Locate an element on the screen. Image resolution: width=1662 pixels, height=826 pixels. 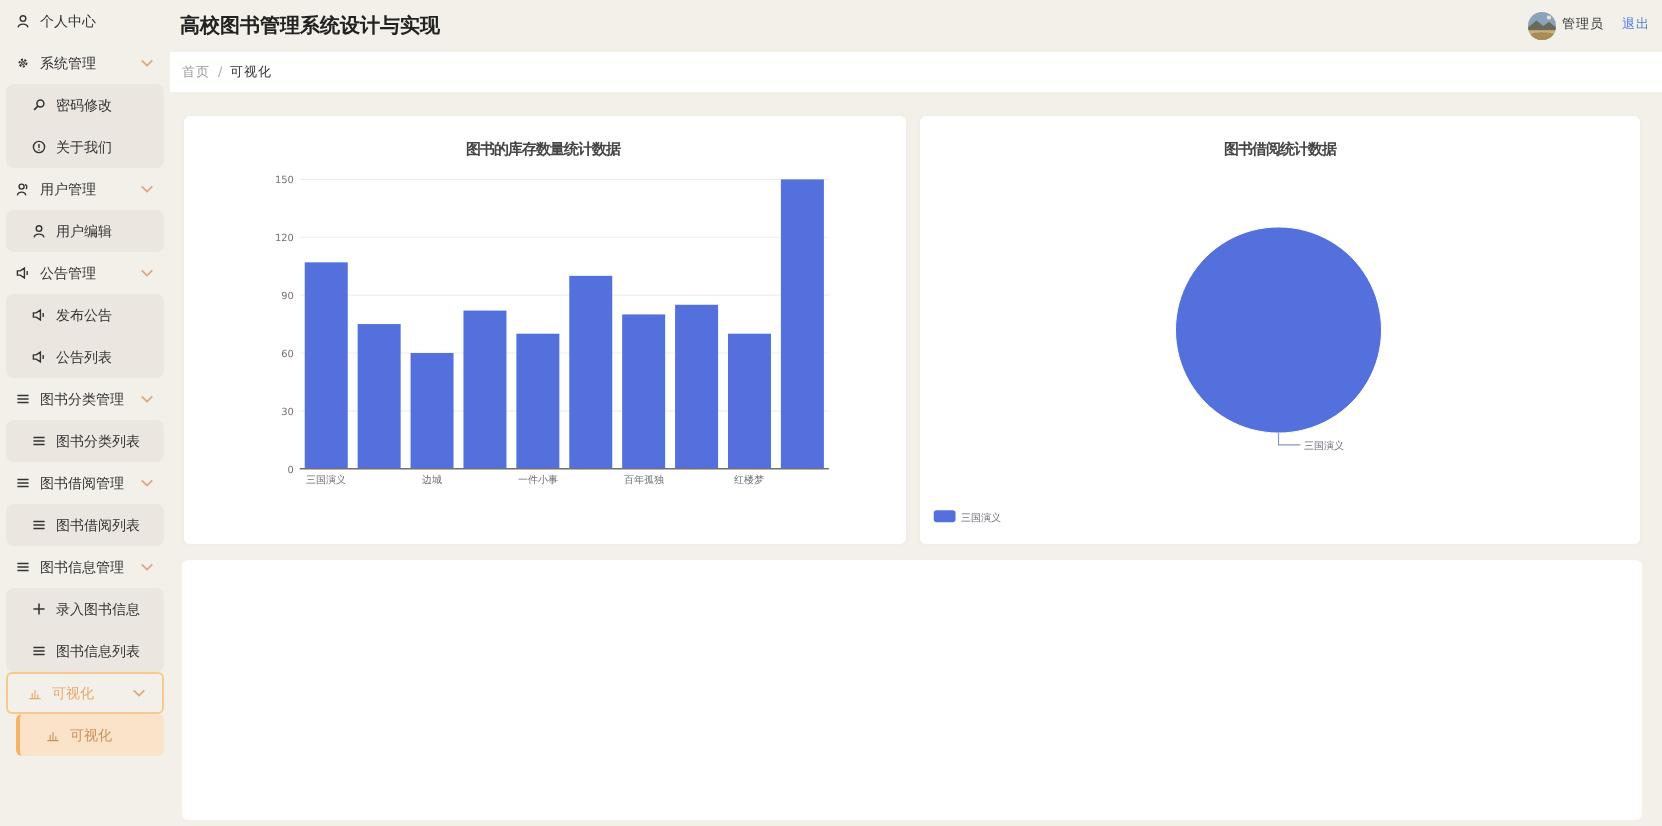
app-title: 高校图书管理系统设计与实现 is located at coordinates (310, 25).